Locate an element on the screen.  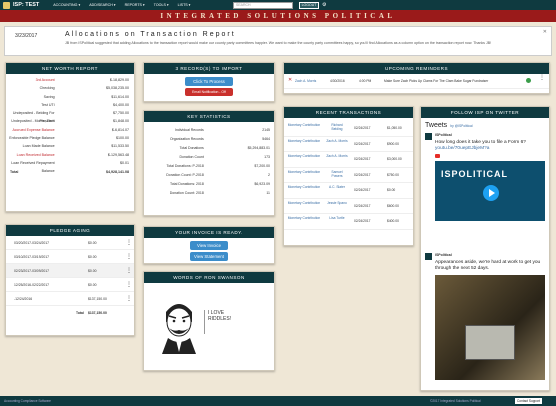
transaction-name: Lisa Turtle is located at coordinates (337, 218).